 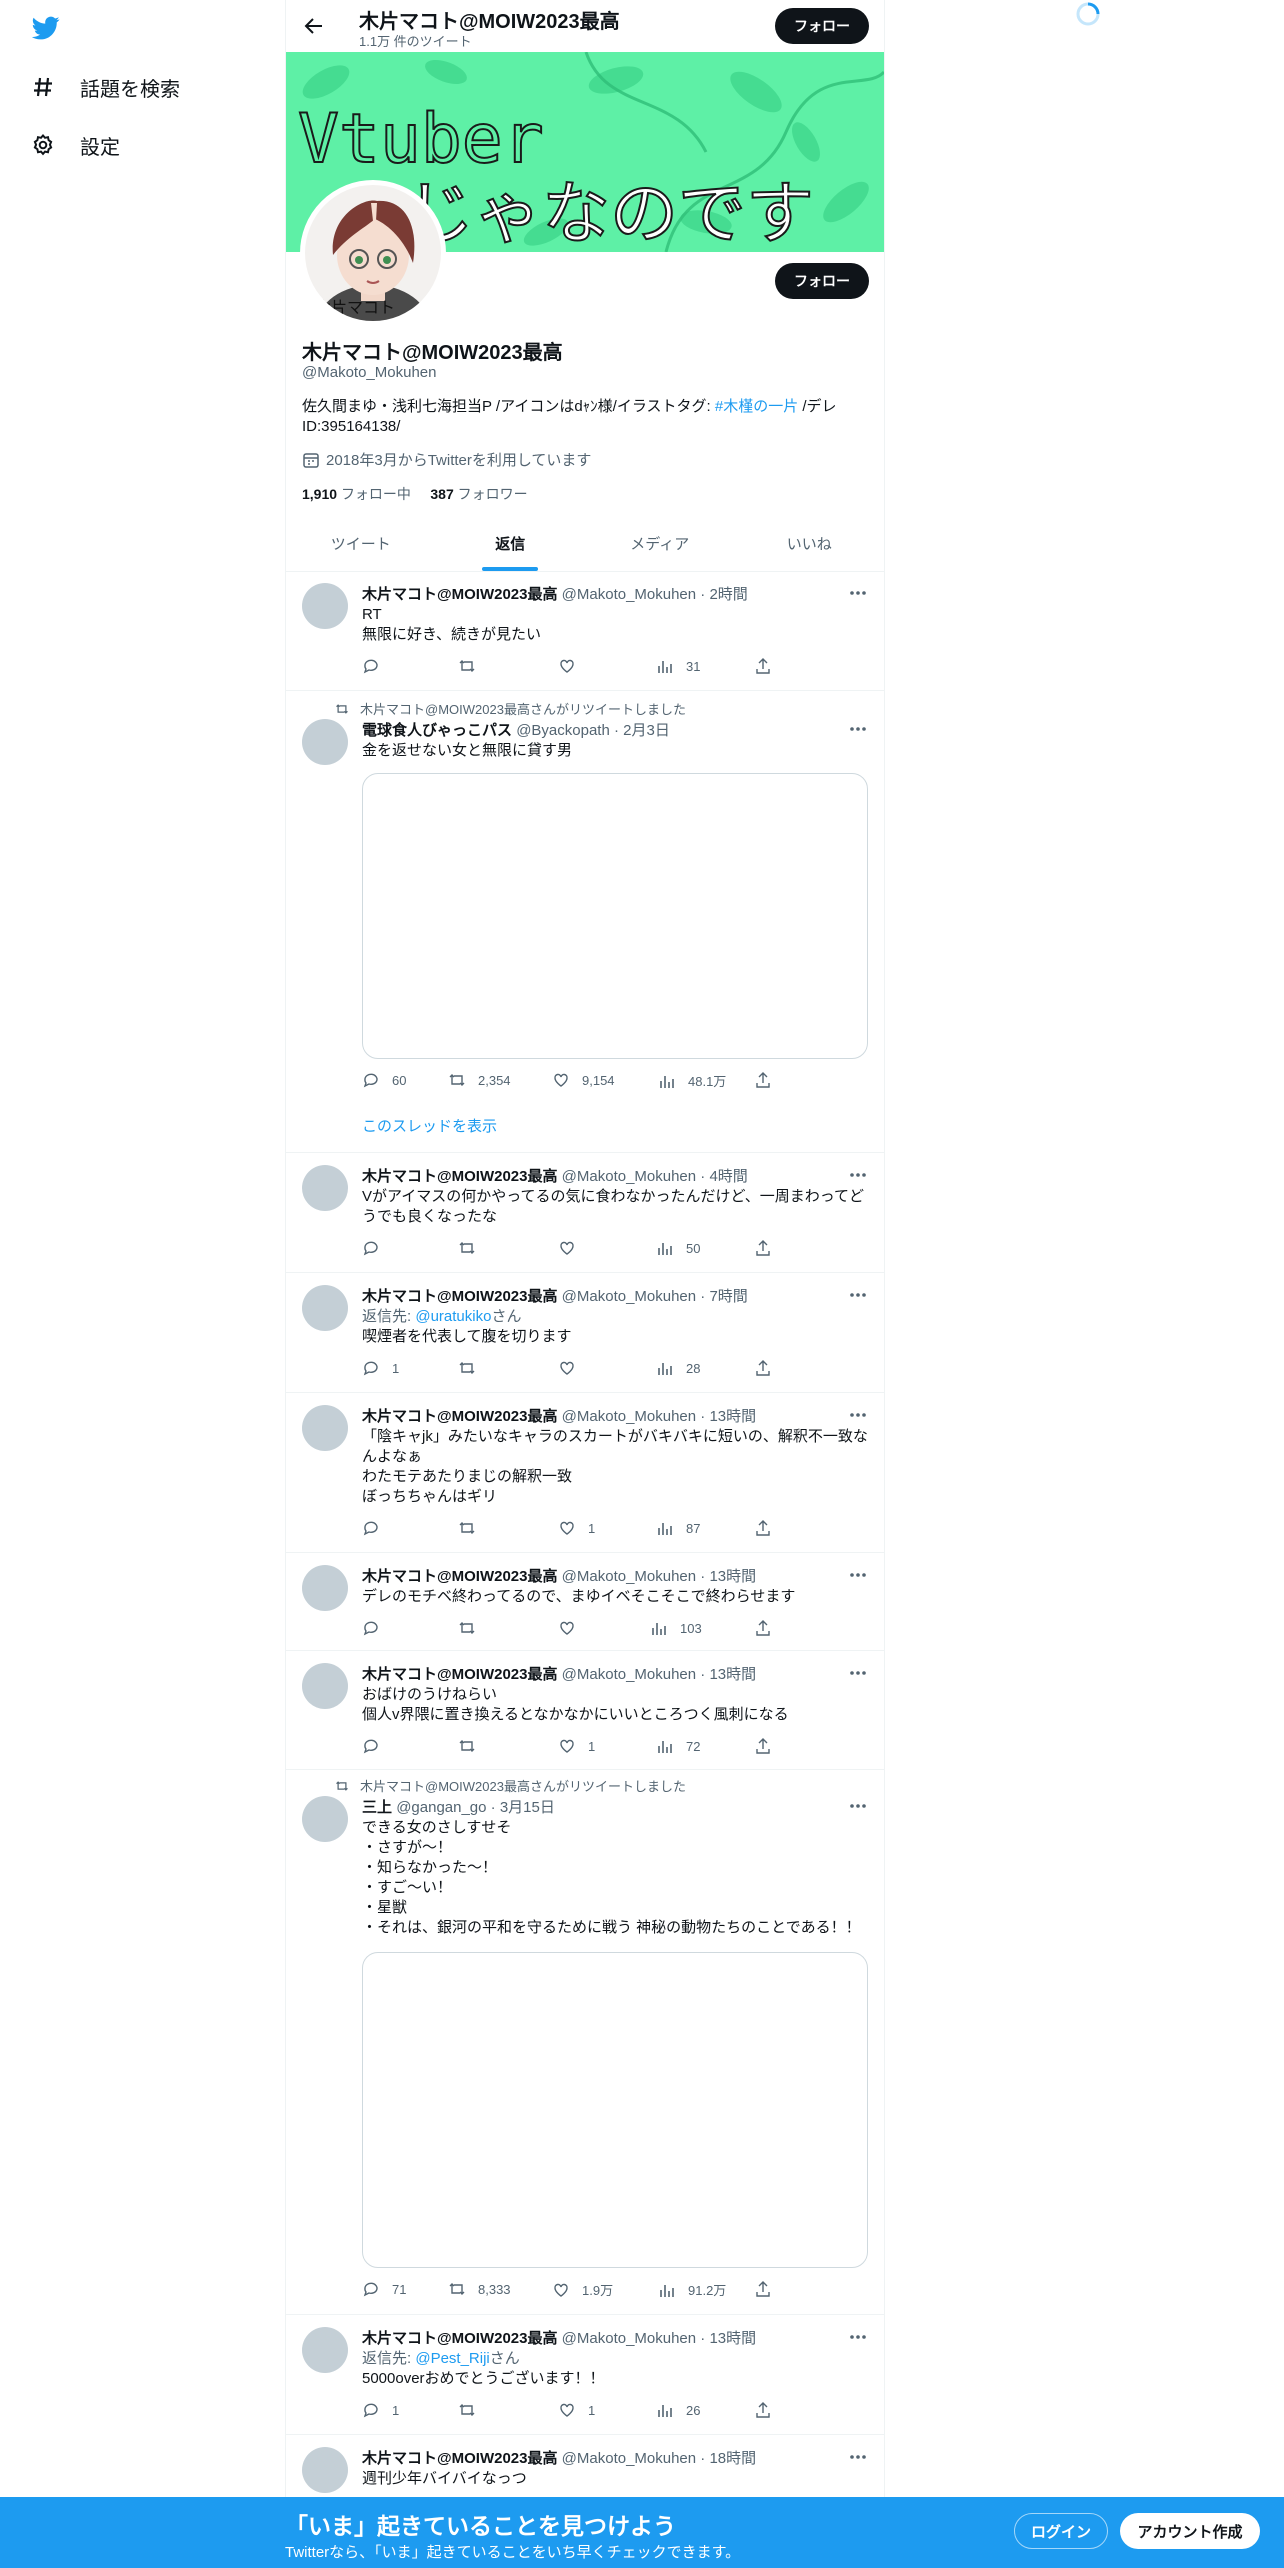 What do you see at coordinates (582, 2289) in the screenshot?
I see `like-button: 1.9万` at bounding box center [582, 2289].